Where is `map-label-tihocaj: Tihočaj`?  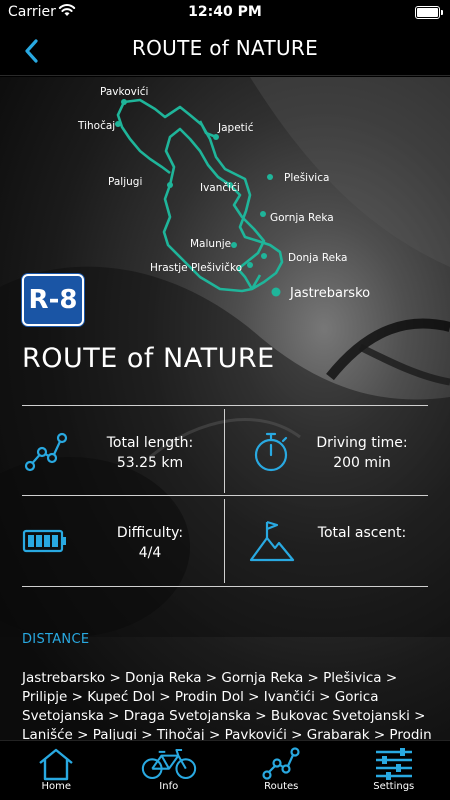
map-label-tihocaj: Tihočaj is located at coordinates (96, 126).